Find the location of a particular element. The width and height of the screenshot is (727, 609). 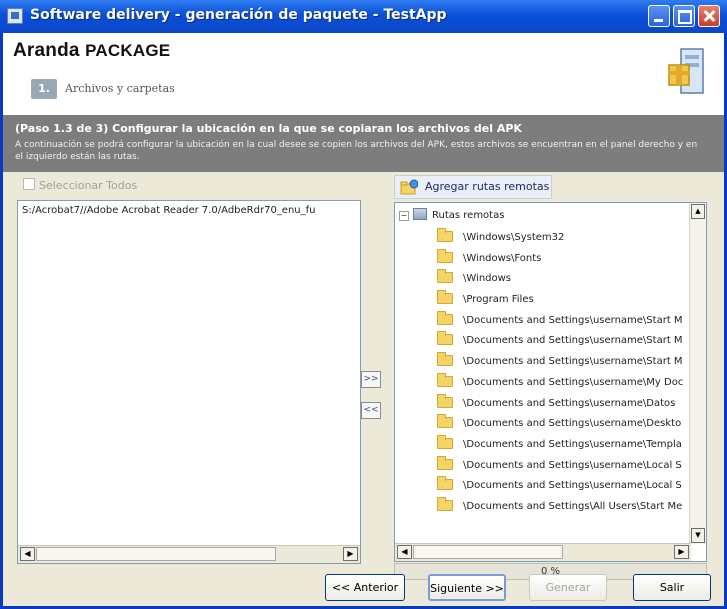

tree-item-label: \Documents and Settings\username\Deskto is located at coordinates (572, 424).